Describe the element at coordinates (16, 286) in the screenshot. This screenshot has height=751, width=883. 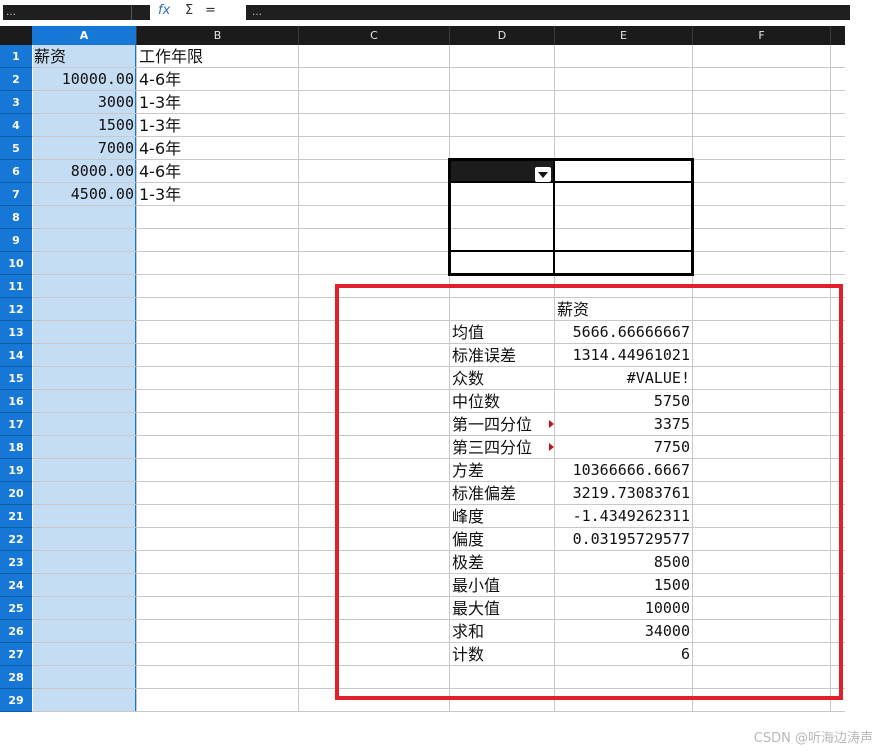
I see `row-header-11: 11` at that location.